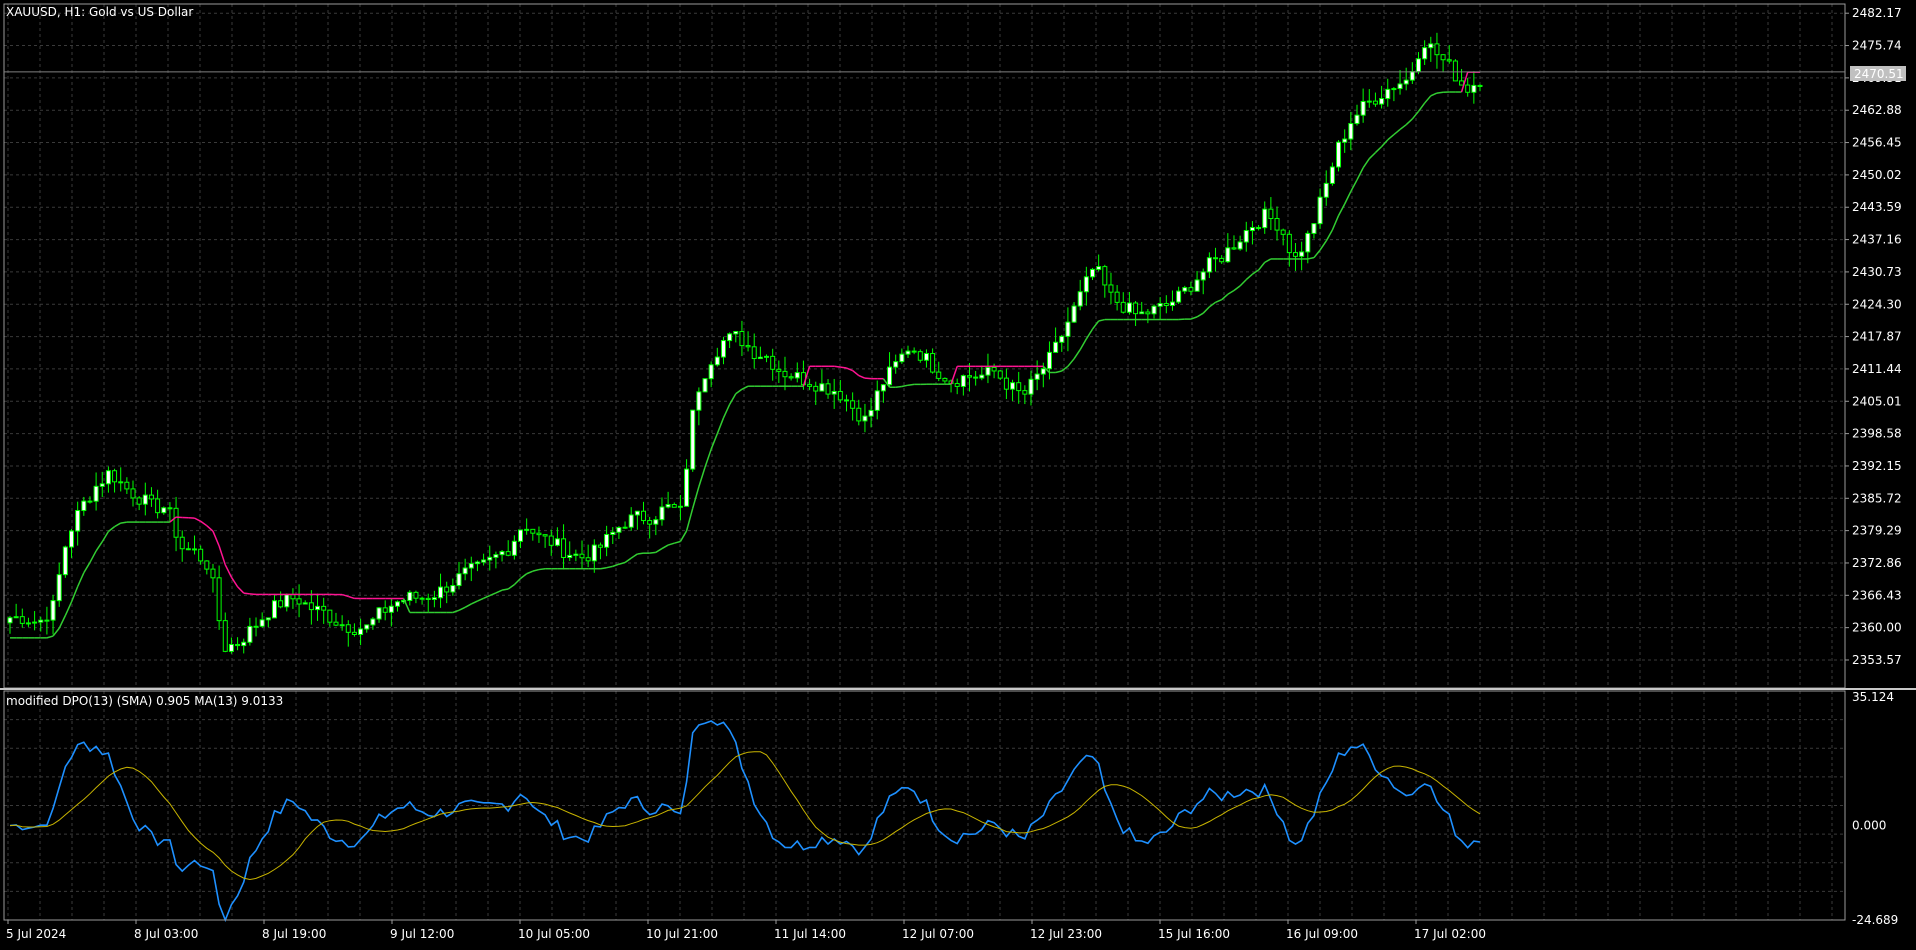 Image resolution: width=1916 pixels, height=950 pixels. What do you see at coordinates (1877, 434) in the screenshot?
I see `price-tick-label: 2398.58` at bounding box center [1877, 434].